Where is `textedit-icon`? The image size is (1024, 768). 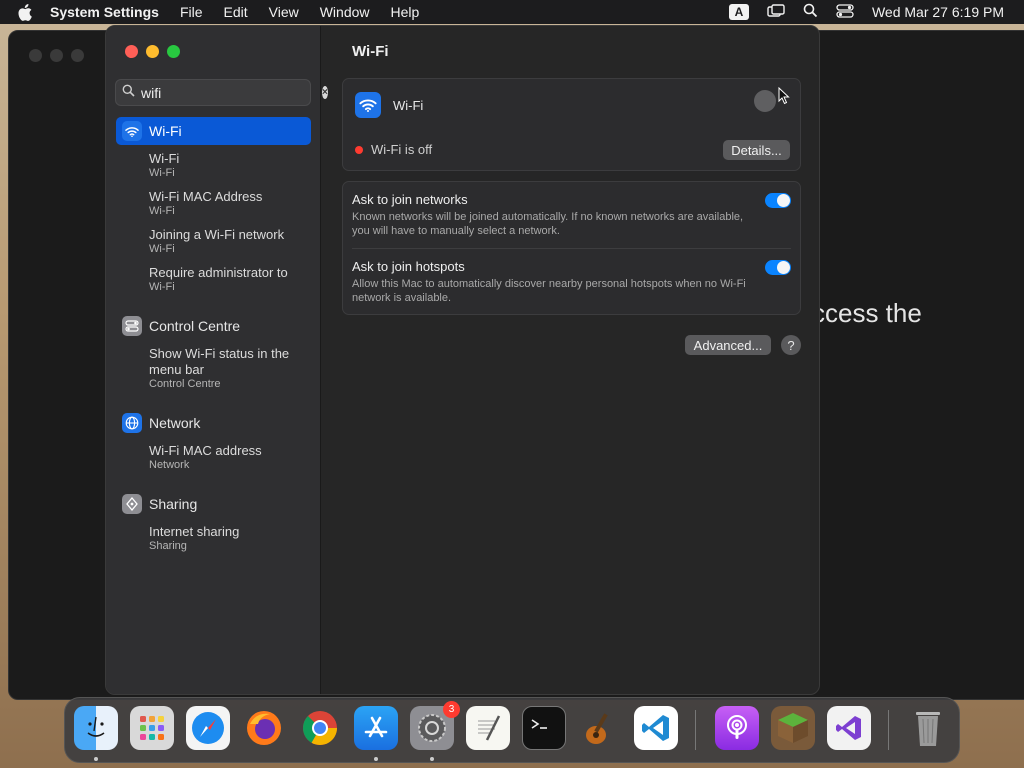 textedit-icon is located at coordinates (488, 728).